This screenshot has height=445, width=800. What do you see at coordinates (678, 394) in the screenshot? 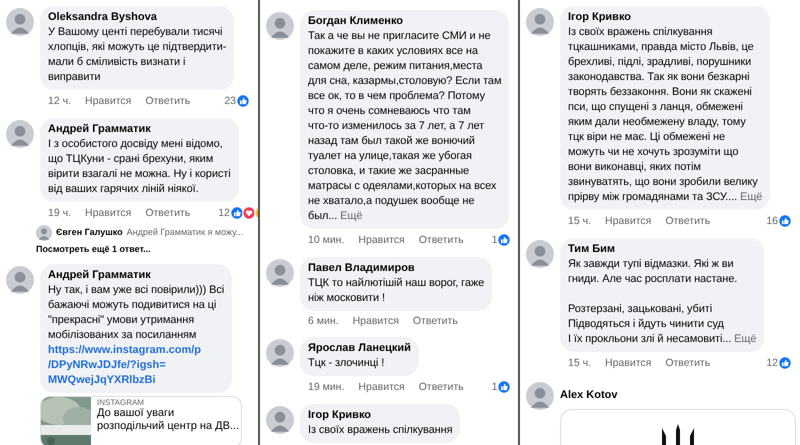
I see `comment-author: Alex Kotov` at bounding box center [678, 394].